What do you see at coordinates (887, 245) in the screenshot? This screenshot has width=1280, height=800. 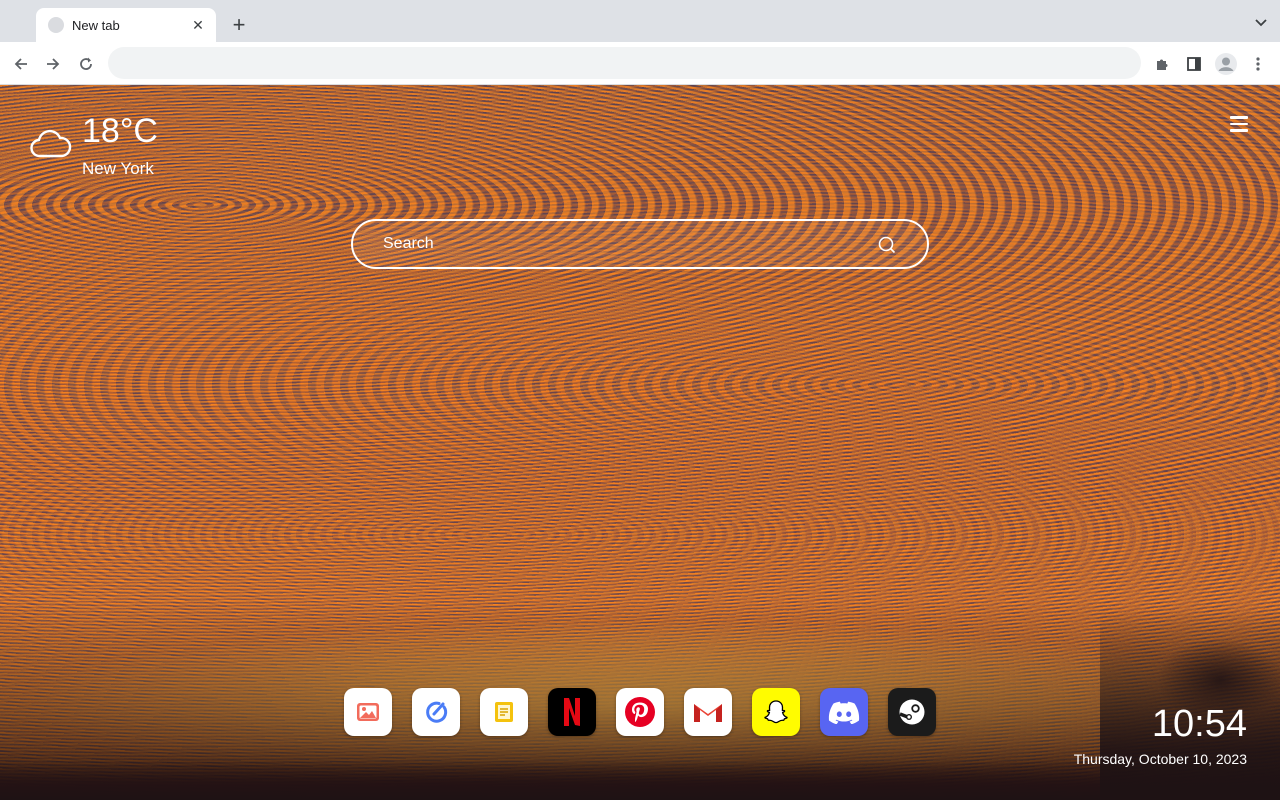 I see `search-icon` at bounding box center [887, 245].